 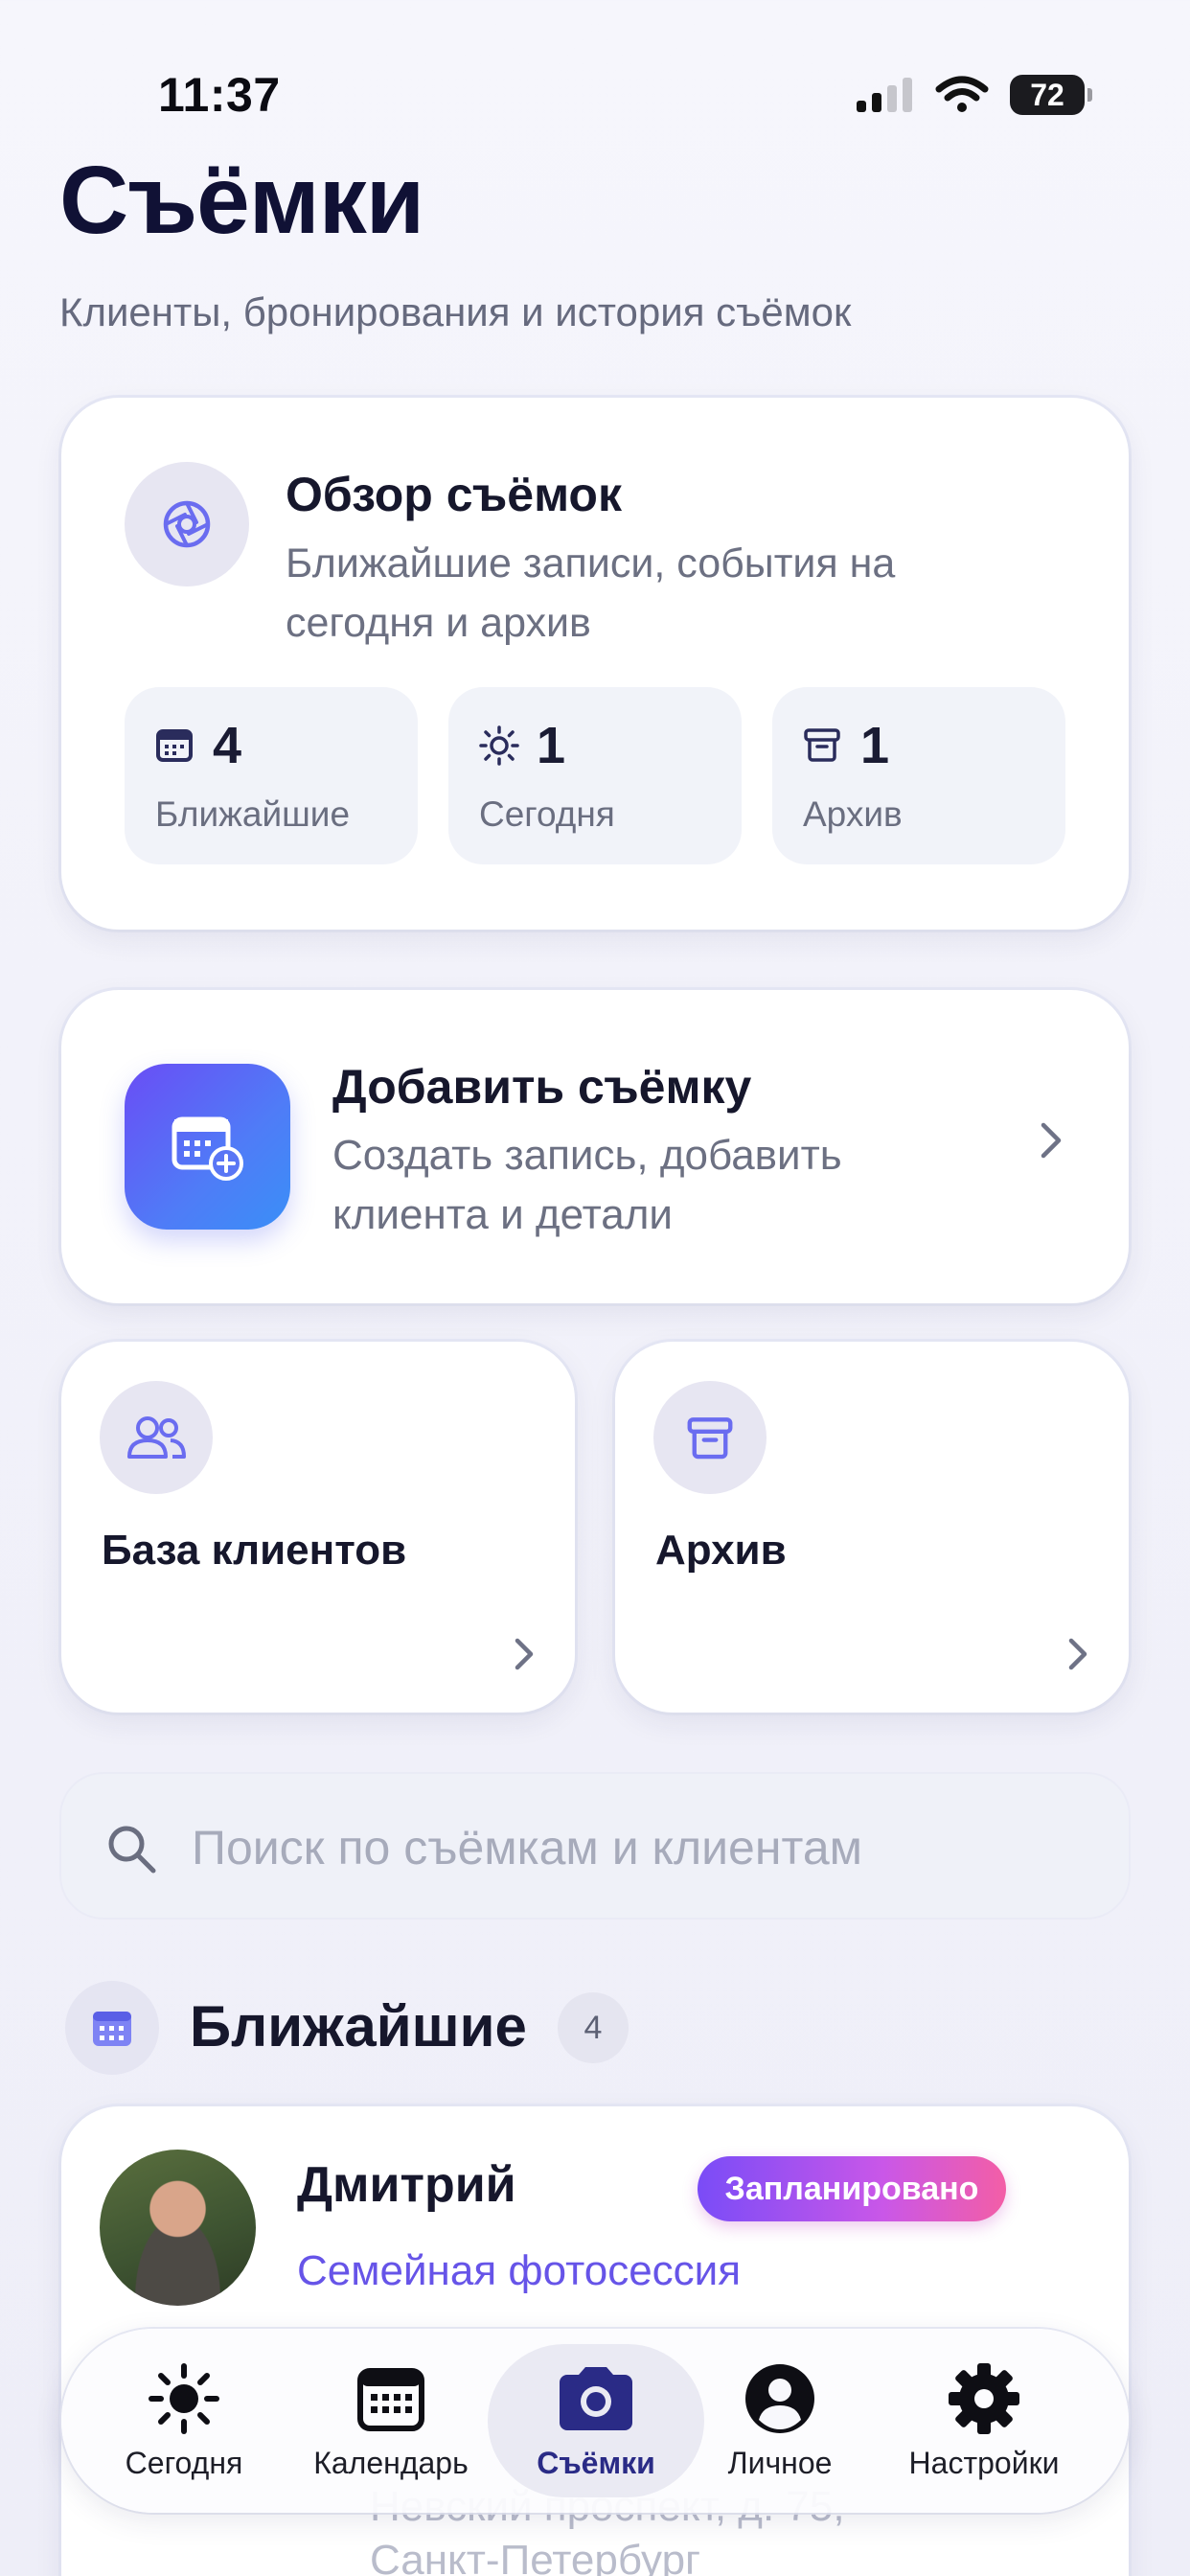 What do you see at coordinates (255, 1550) in the screenshot?
I see `clients-tile-label: База клиентов` at bounding box center [255, 1550].